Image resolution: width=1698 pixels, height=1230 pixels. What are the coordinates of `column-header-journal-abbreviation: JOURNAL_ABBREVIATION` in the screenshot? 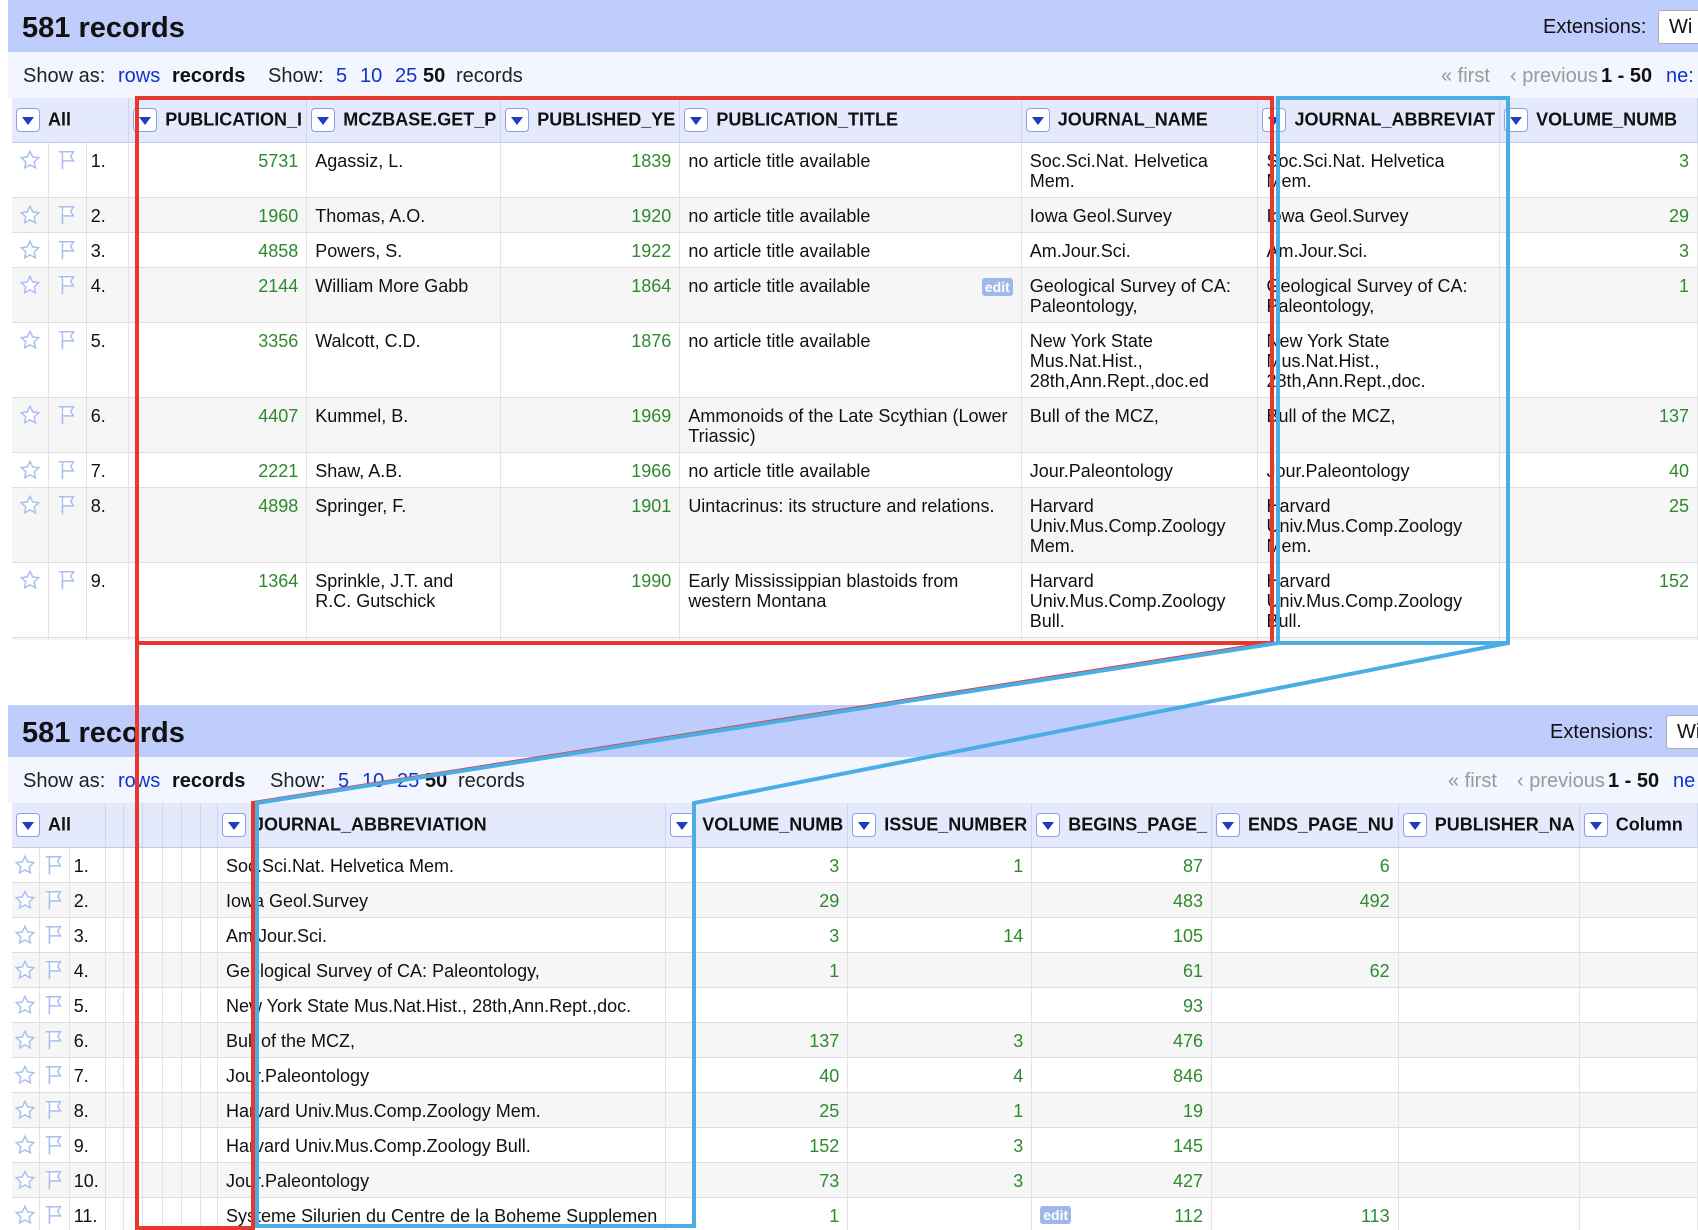 It's located at (442, 825).